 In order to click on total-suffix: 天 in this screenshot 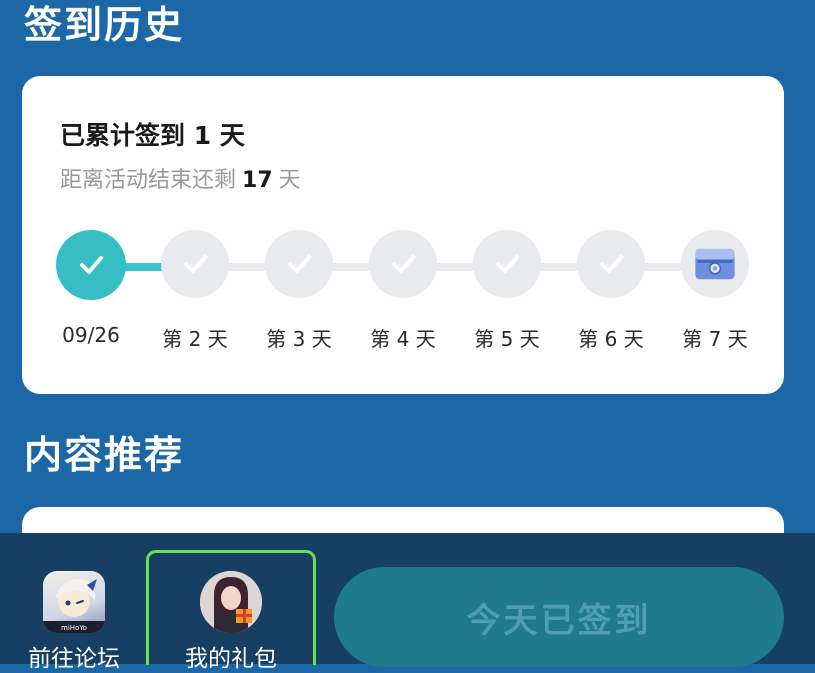, I will do `click(232, 135)`.